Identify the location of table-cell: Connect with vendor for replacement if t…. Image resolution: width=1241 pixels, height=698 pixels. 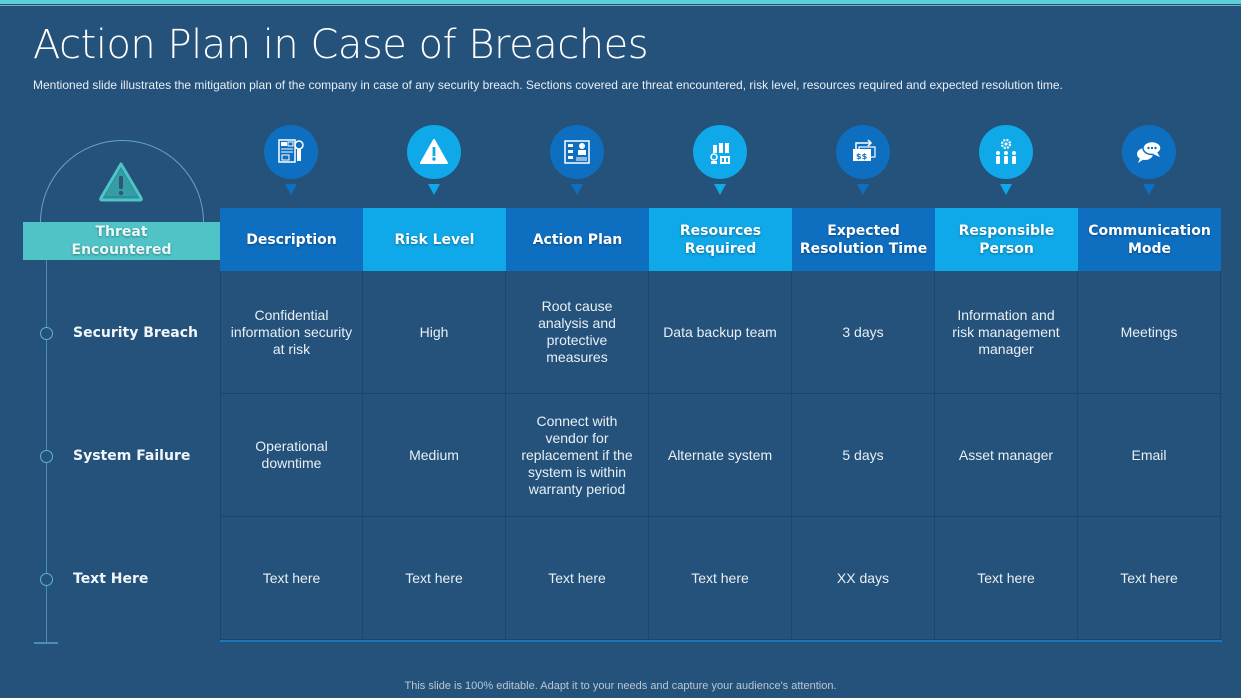
(577, 455).